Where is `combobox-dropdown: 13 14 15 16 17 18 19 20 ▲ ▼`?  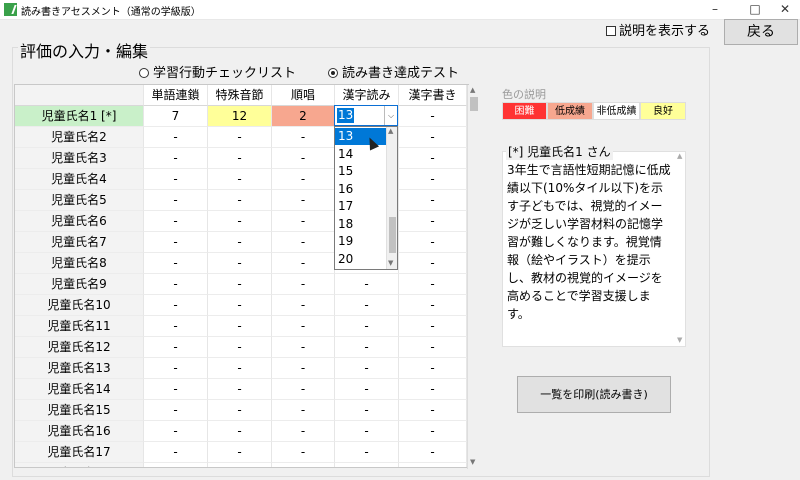 combobox-dropdown: 13 14 15 16 17 18 19 20 ▲ ▼ is located at coordinates (366, 198).